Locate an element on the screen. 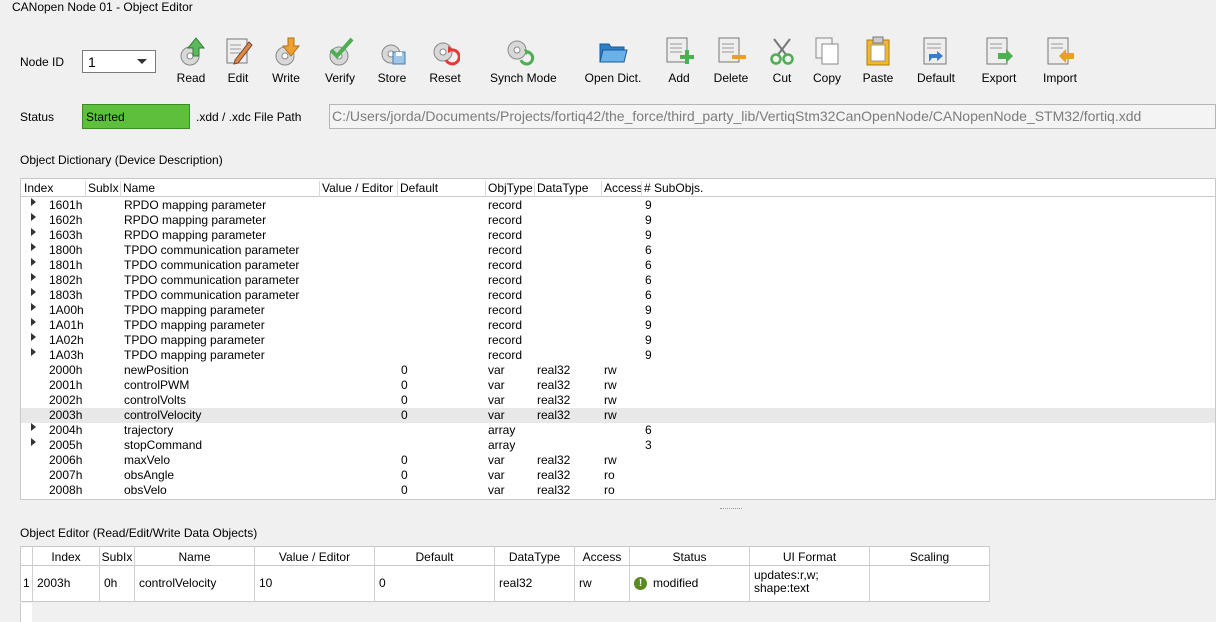 Image resolution: width=1216 pixels, height=622 pixels. dict-row: 1803h TPDO communication parameter record 6 is located at coordinates (618, 295).